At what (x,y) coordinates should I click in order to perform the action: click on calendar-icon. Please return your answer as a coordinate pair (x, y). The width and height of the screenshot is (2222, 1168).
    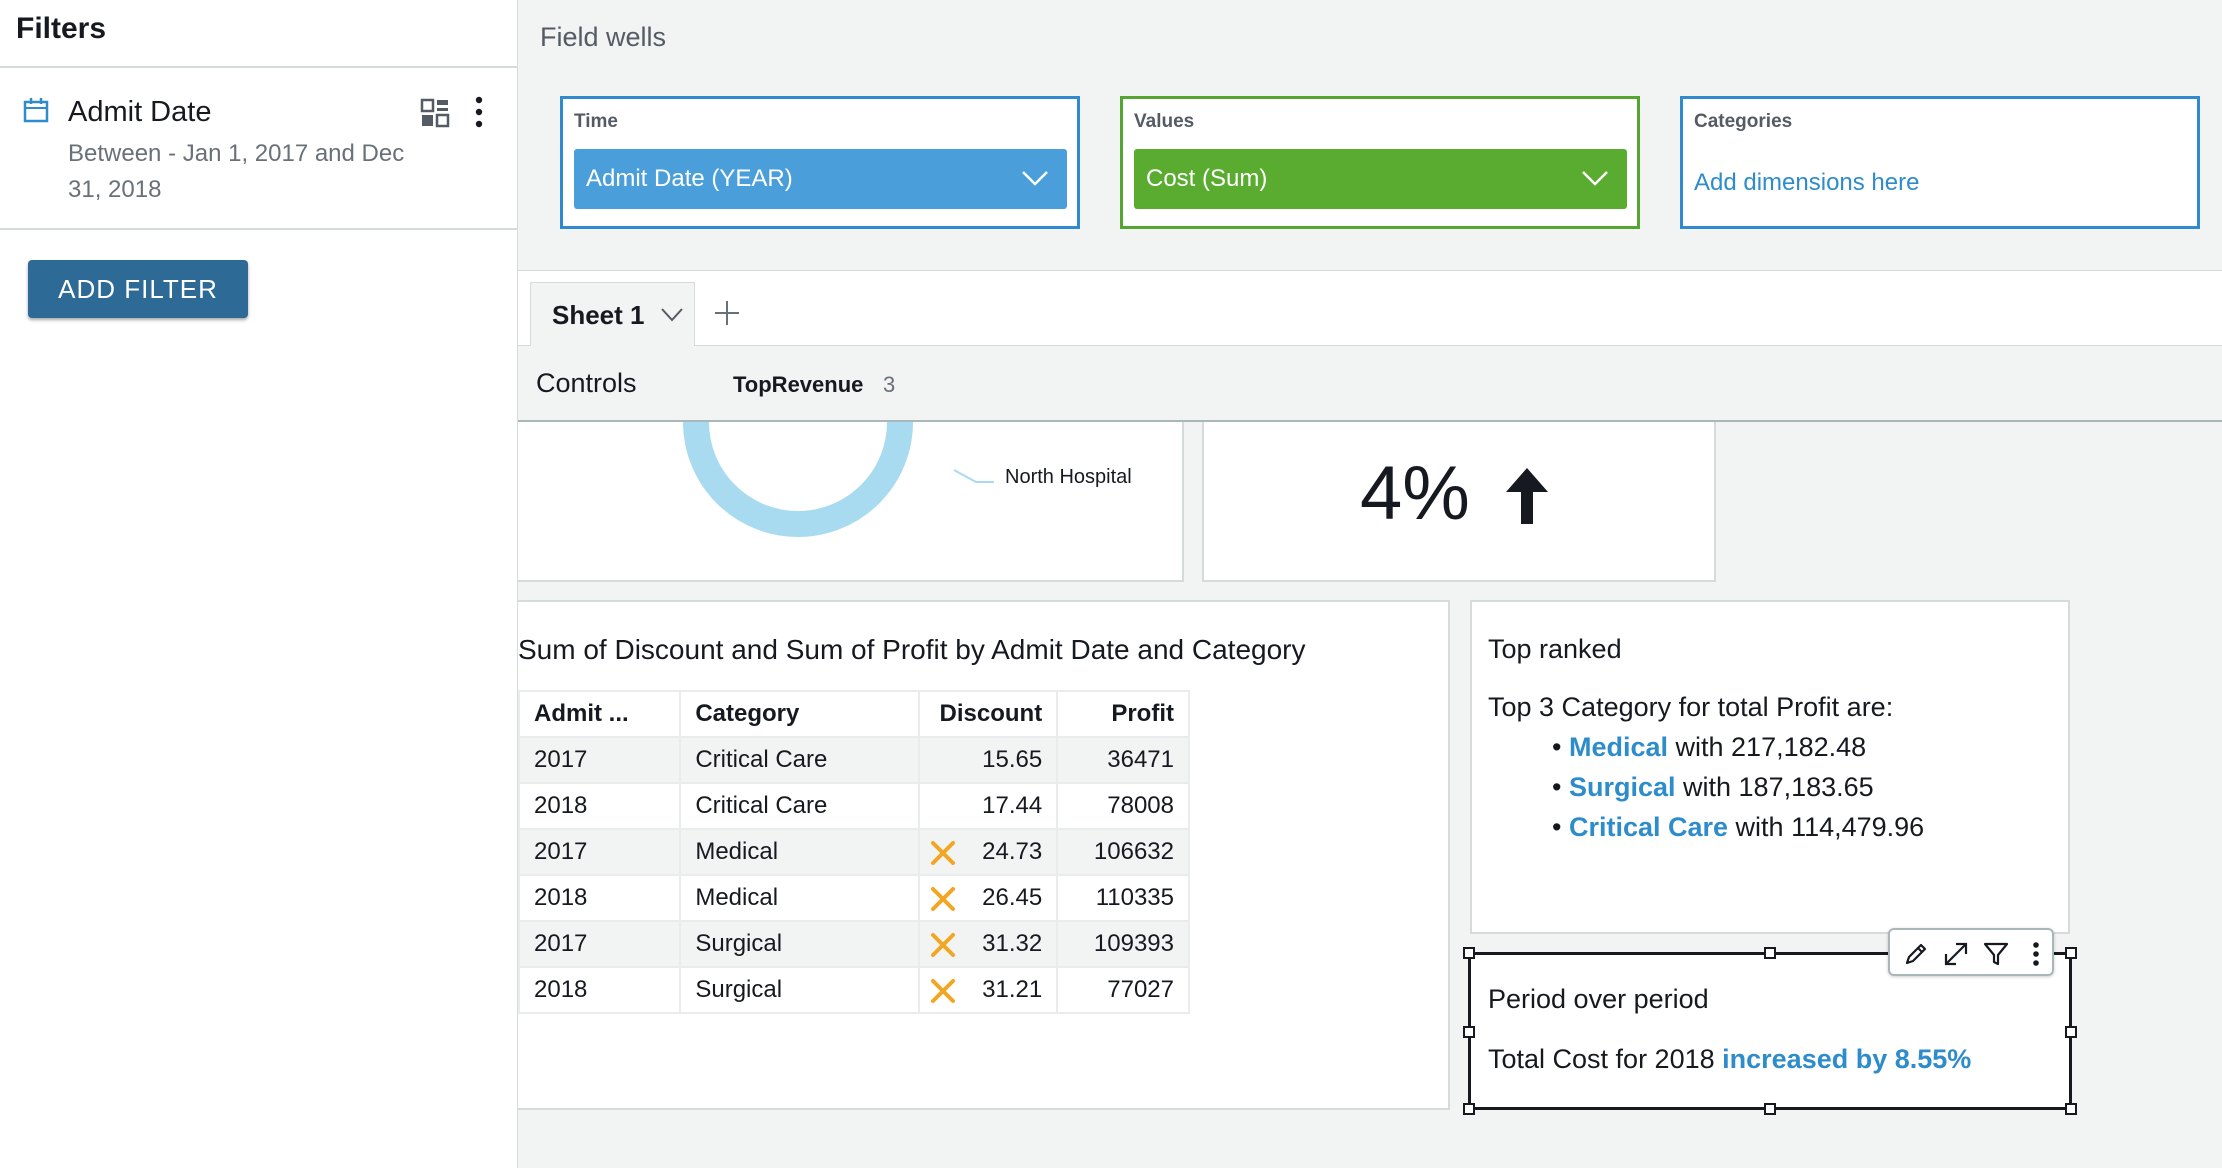
    Looking at the image, I should click on (36, 110).